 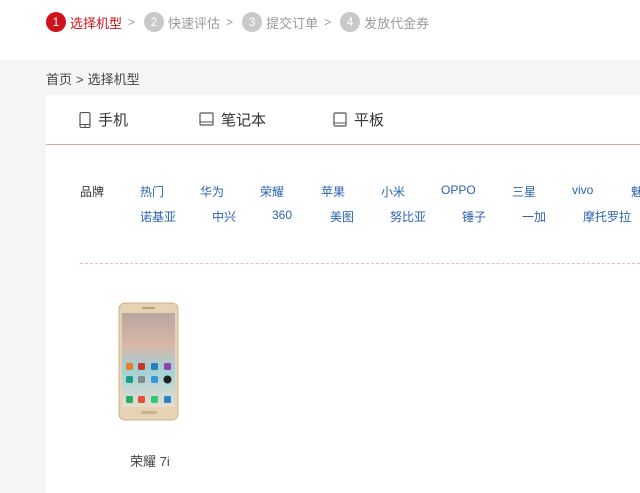 I want to click on step-quick-evaluate: 2 快速评估, so click(x=182, y=22).